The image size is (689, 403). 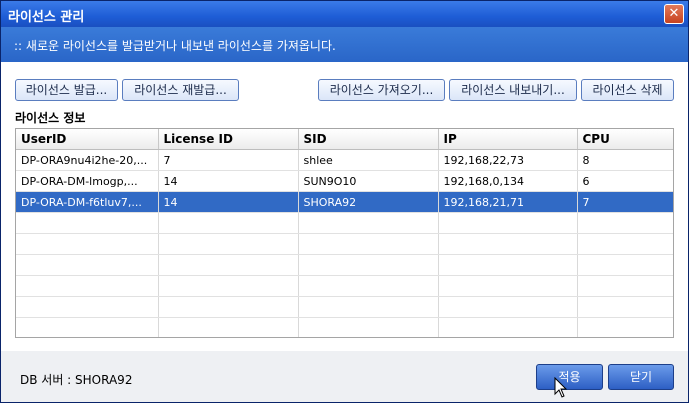 What do you see at coordinates (508, 202) in the screenshot?
I see `cell-ip: 192,168,21,71` at bounding box center [508, 202].